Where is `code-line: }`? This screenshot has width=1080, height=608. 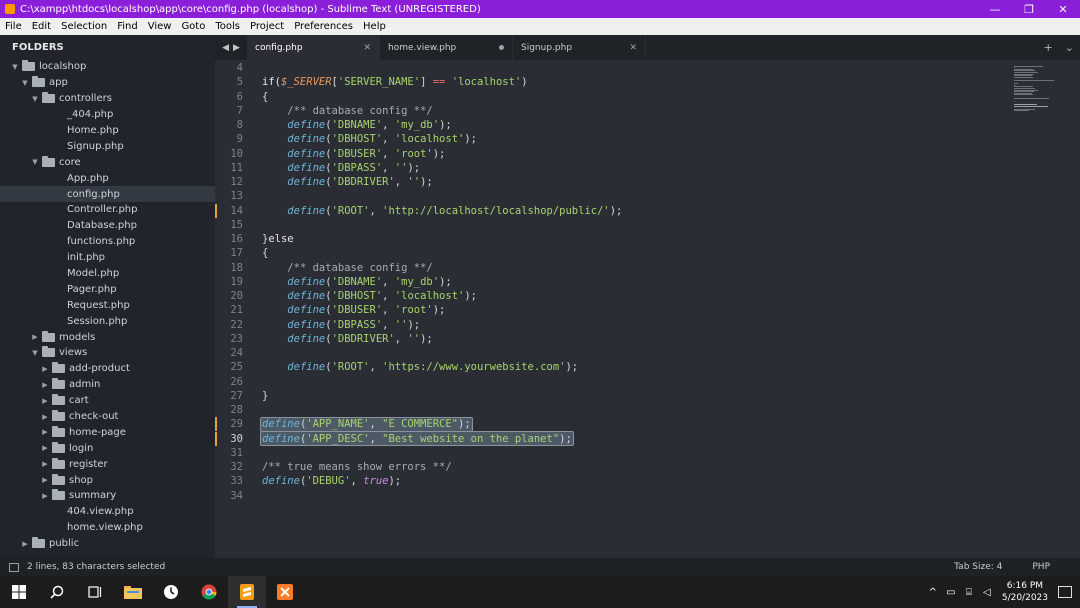
code-line: } is located at coordinates (265, 396).